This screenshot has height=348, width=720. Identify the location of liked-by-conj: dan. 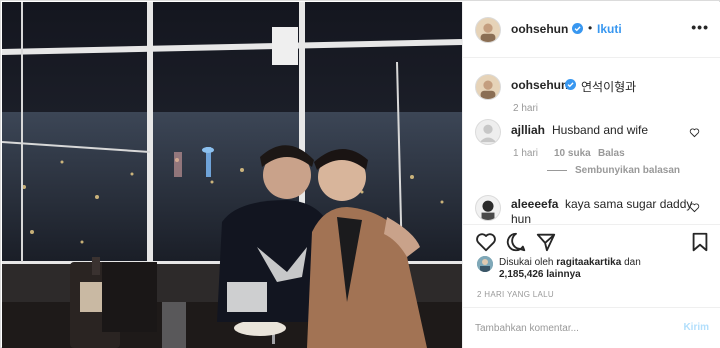
(632, 262).